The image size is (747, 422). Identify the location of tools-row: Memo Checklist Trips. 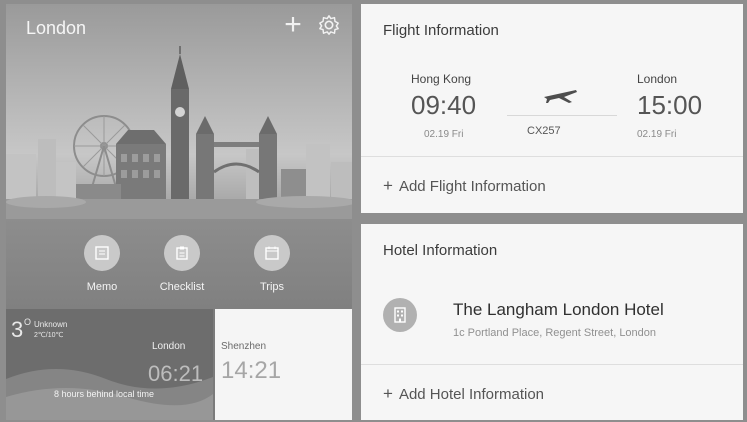
(179, 264).